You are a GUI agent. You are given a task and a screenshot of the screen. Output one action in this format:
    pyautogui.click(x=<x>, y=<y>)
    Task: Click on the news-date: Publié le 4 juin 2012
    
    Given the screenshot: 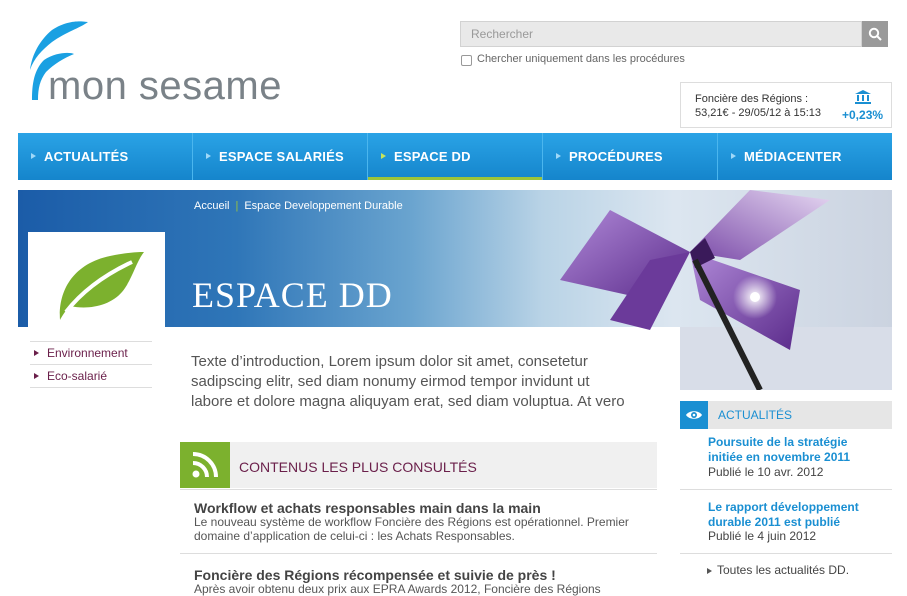 What is the action you would take?
    pyautogui.click(x=762, y=536)
    